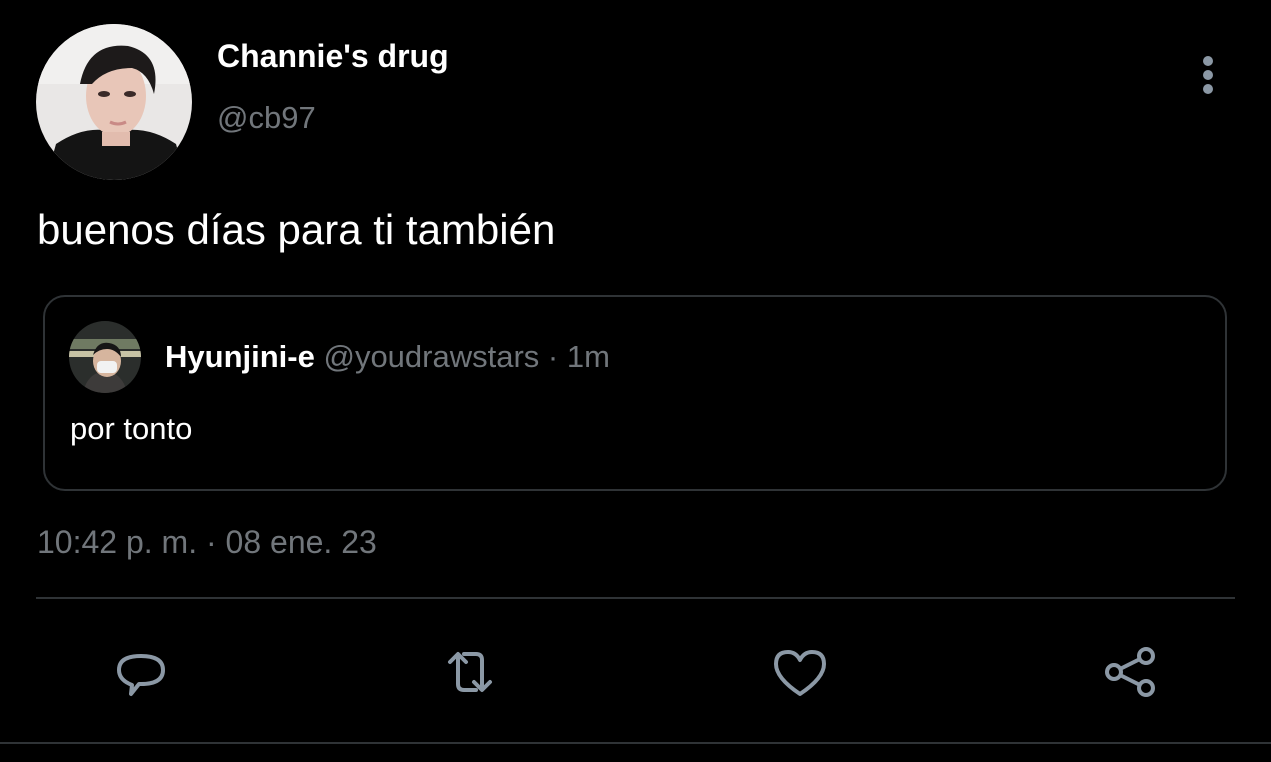 This screenshot has width=1271, height=762. Describe the element at coordinates (431, 356) in the screenshot. I see `quoted-author-handle: @youdrawstars` at that location.